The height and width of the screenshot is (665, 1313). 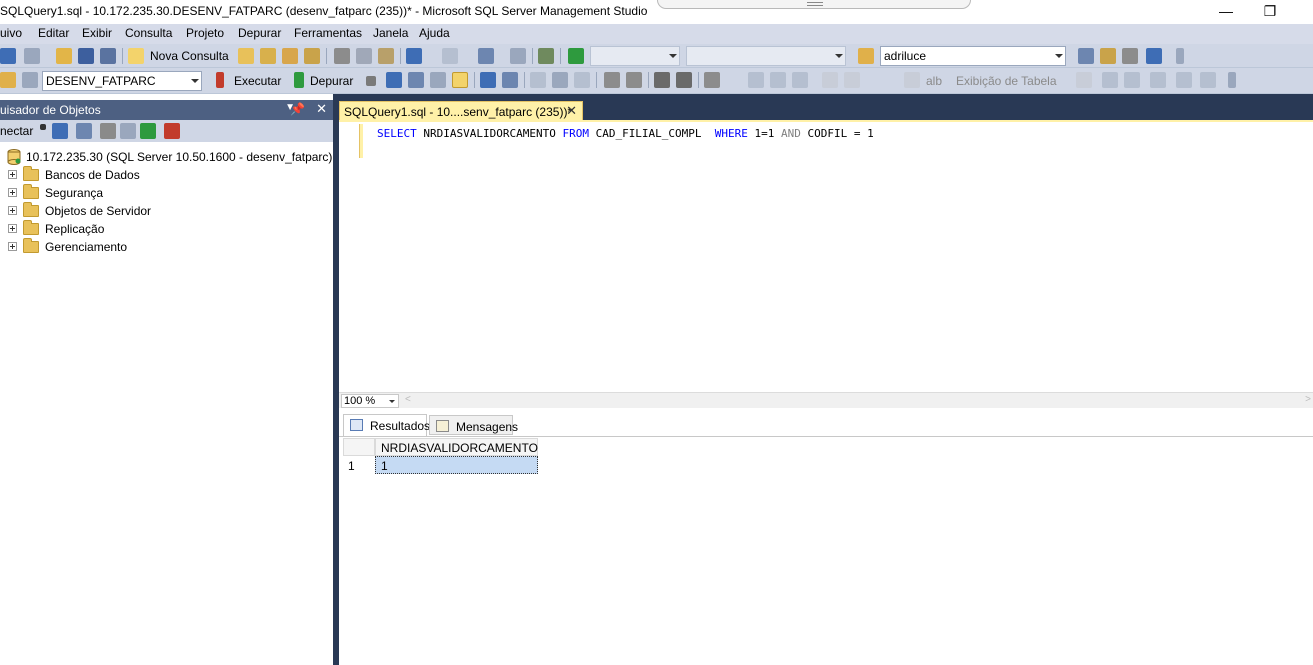 I want to click on debug-button: Depurar, so click(x=331, y=81).